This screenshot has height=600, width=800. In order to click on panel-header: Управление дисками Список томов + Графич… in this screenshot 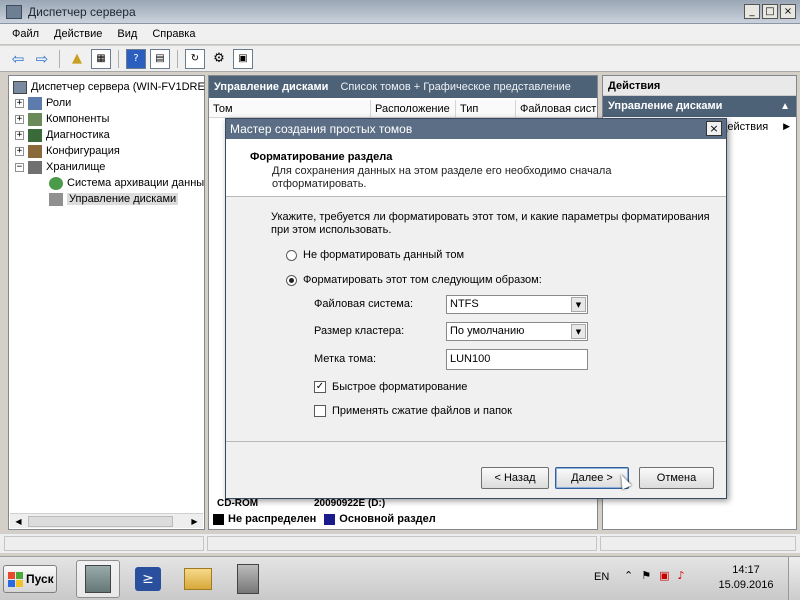, I will do `click(403, 87)`.